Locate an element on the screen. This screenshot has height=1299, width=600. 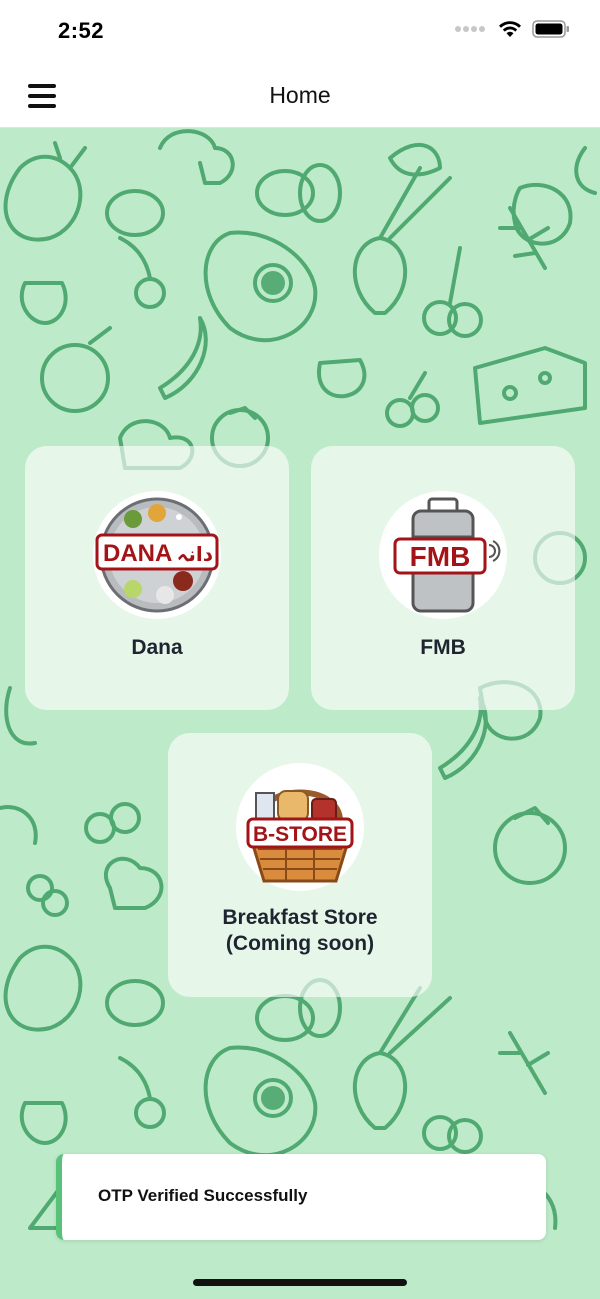
fmb-card: FMB FMB is located at coordinates (443, 578).